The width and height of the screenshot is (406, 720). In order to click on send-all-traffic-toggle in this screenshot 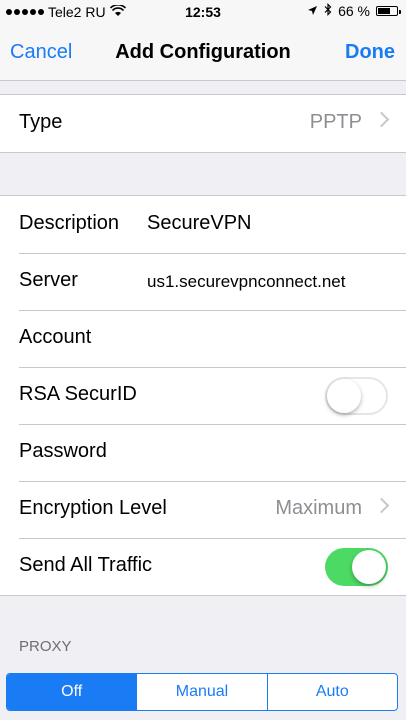, I will do `click(356, 567)`.